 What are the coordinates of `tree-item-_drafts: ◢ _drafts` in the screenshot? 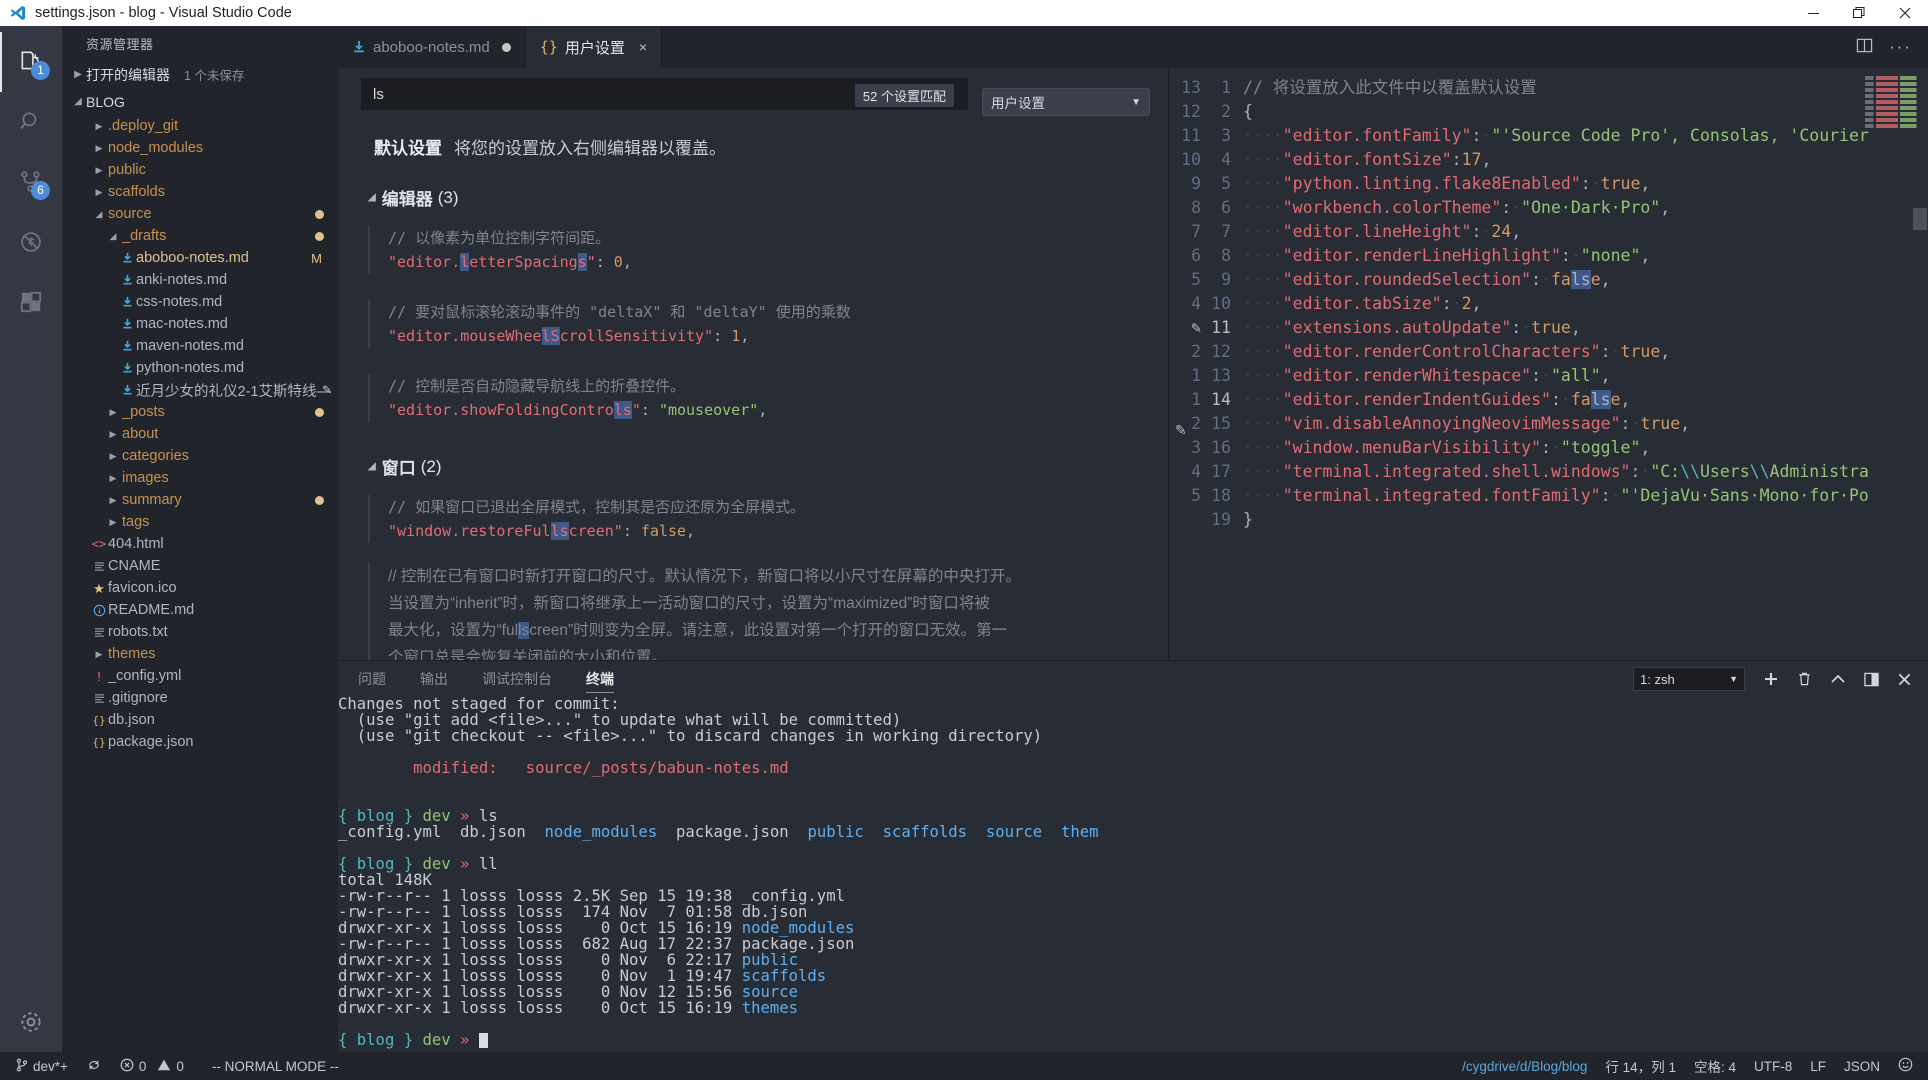 It's located at (200, 236).